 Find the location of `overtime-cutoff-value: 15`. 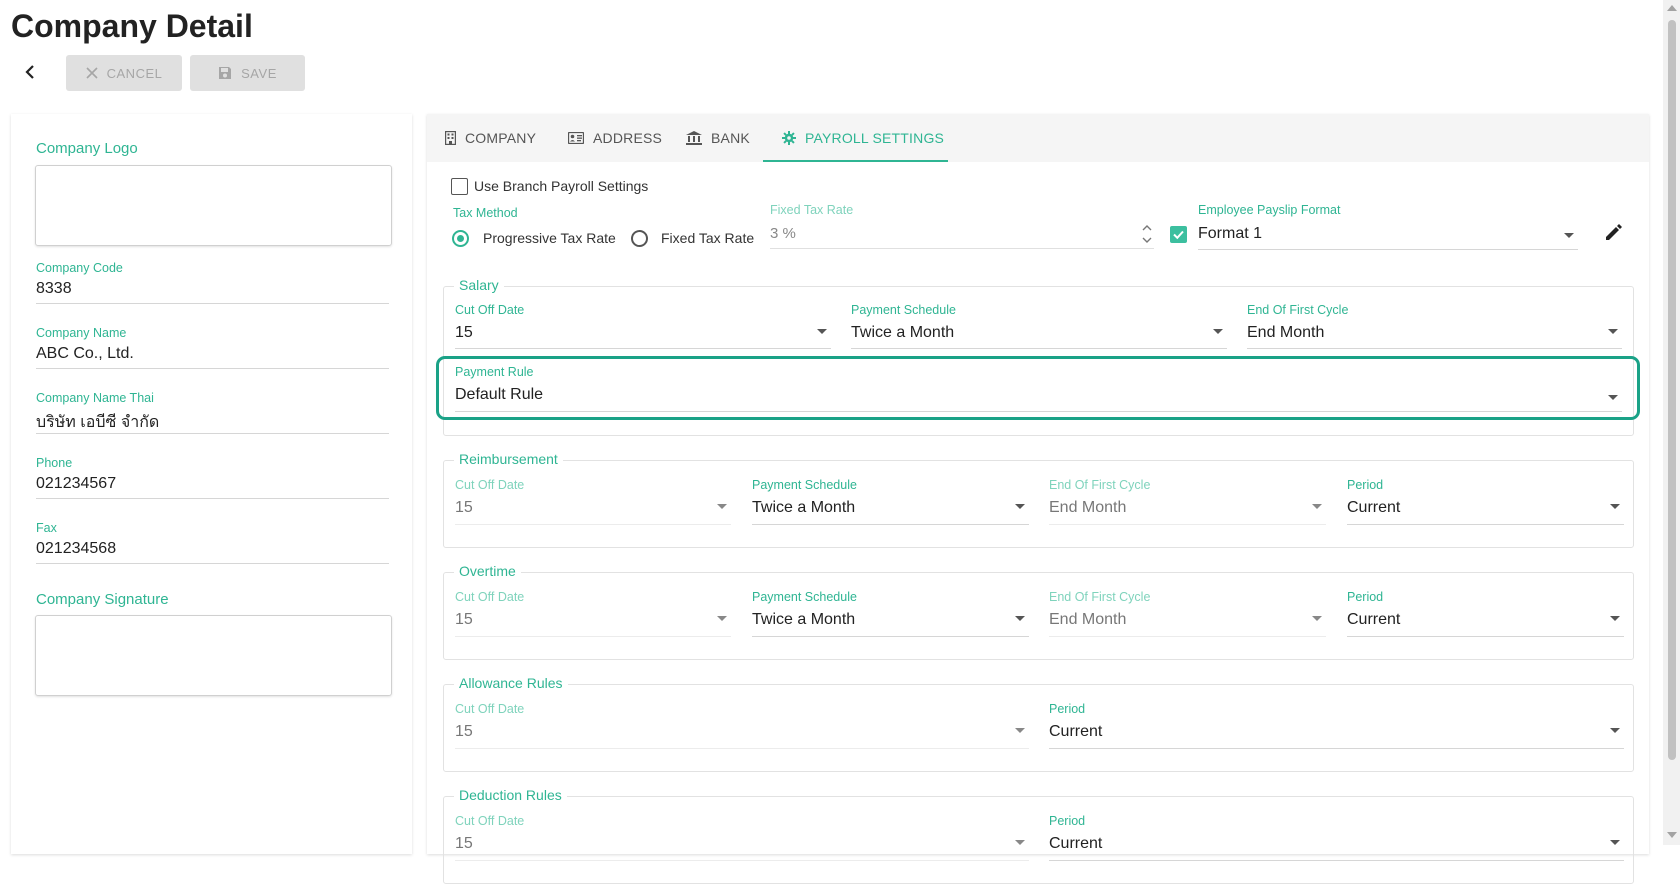

overtime-cutoff-value: 15 is located at coordinates (464, 619).